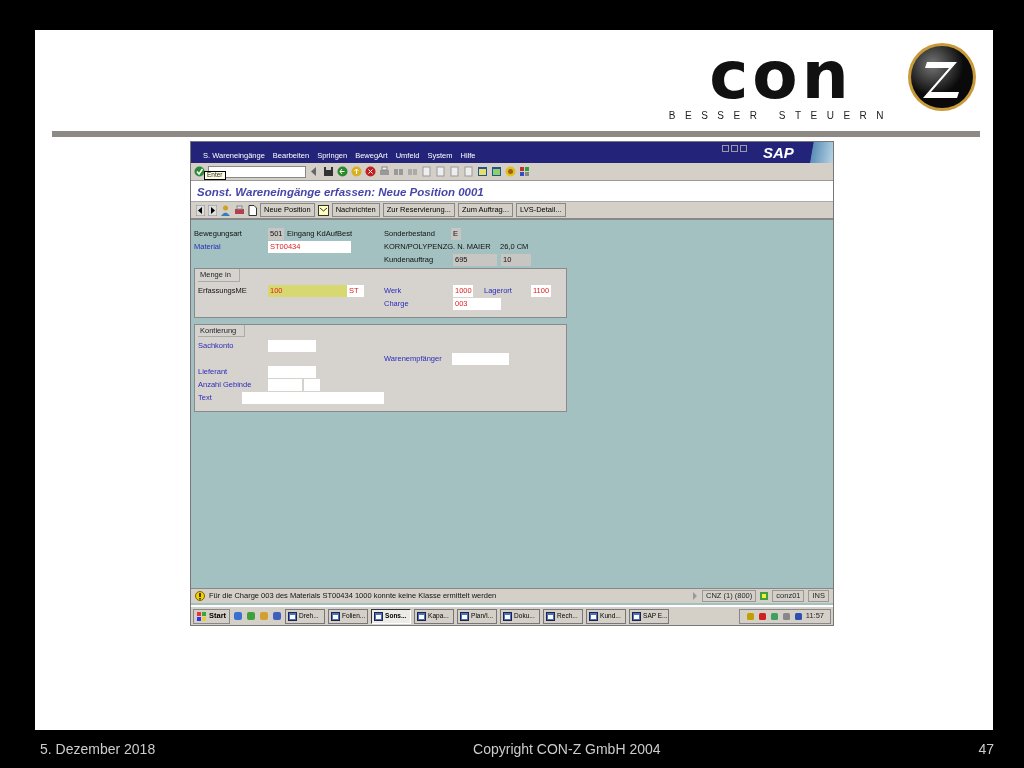 This screenshot has width=1024, height=768. Describe the element at coordinates (342, 171) in the screenshot. I see `back-icon` at that location.